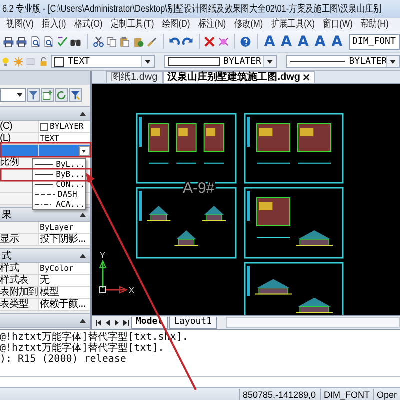  Describe the element at coordinates (19, 138) in the screenshot. I see `property-label: (L)` at that location.